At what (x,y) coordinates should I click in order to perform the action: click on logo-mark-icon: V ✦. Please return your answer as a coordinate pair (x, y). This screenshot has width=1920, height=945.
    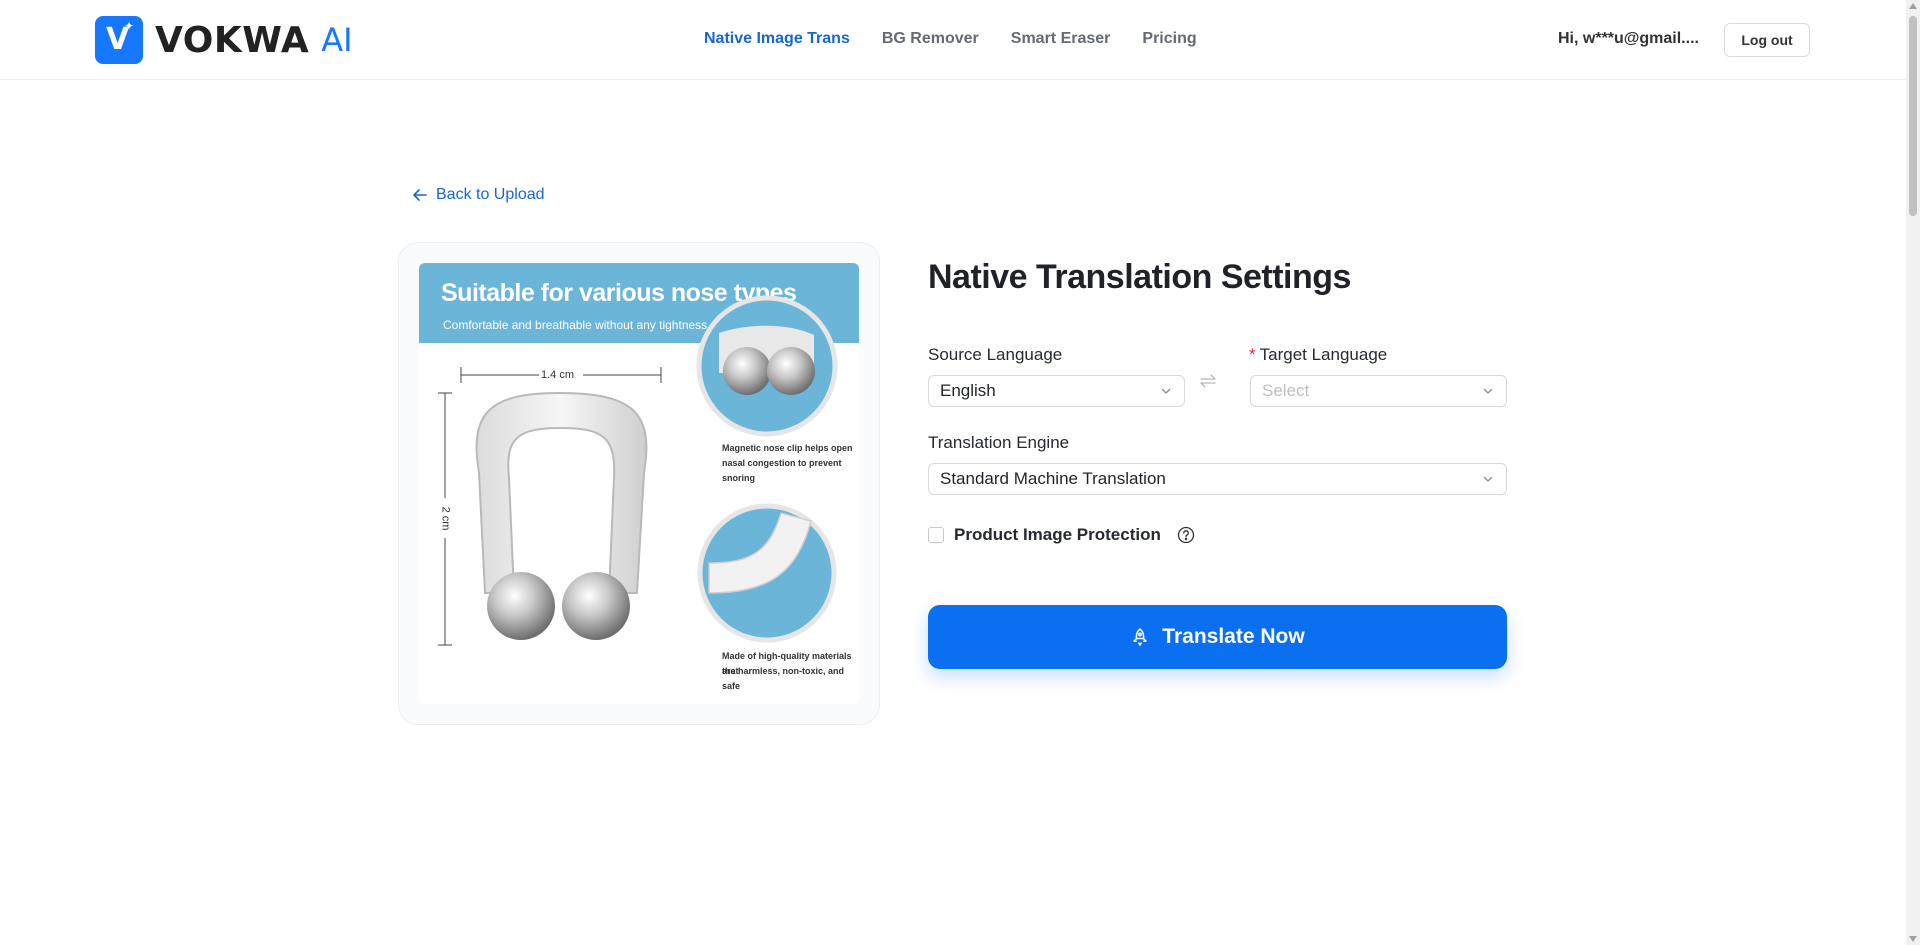
    Looking at the image, I should click on (119, 40).